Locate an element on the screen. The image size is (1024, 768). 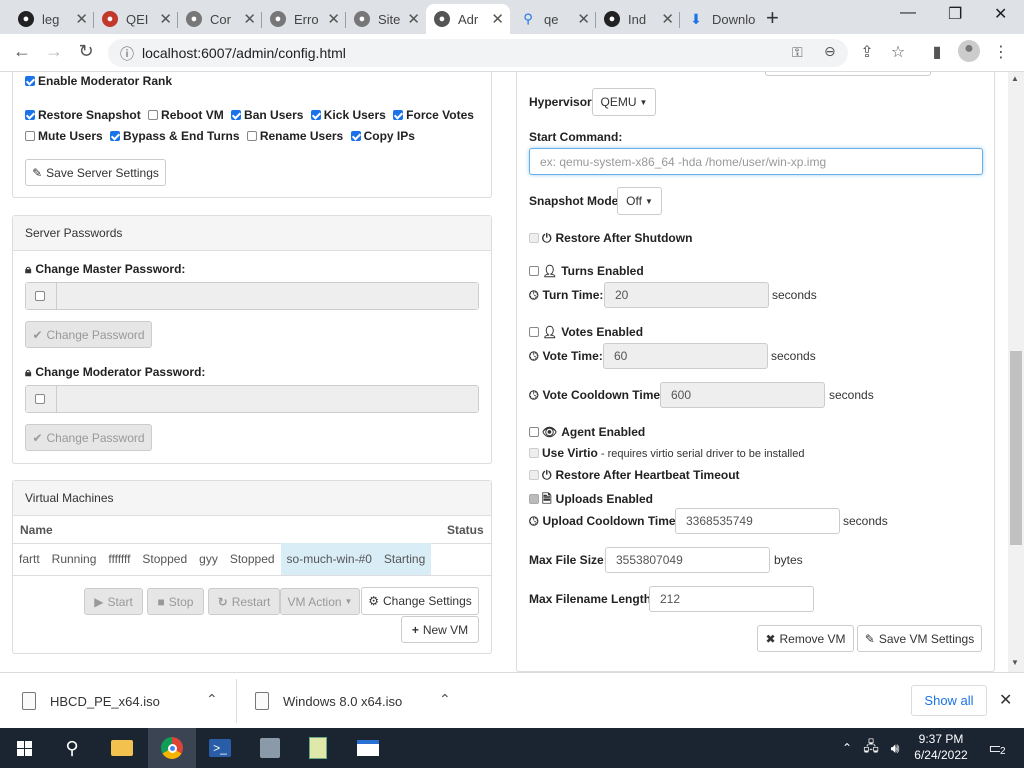
site-info-icon: ⓘ is located at coordinates (127, 54).